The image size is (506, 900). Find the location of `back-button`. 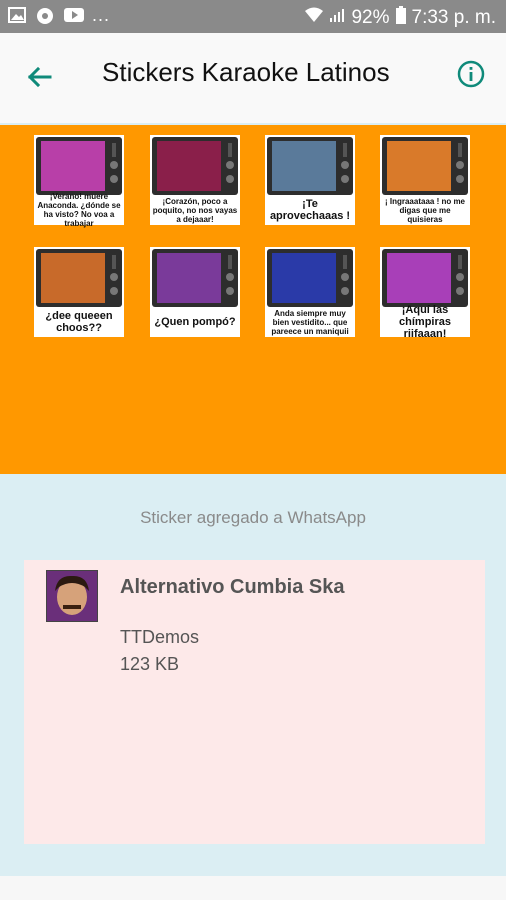

back-button is located at coordinates (40, 77).